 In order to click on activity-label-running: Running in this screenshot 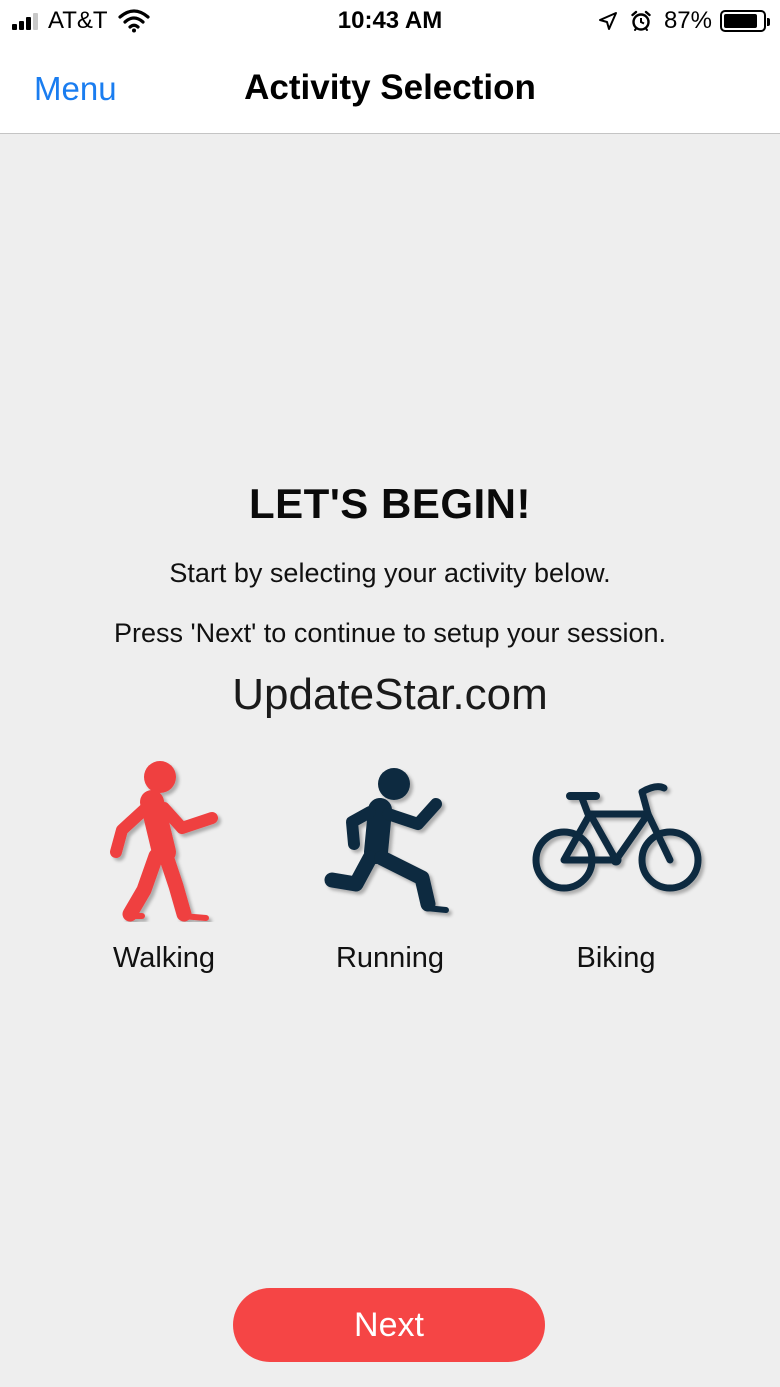, I will do `click(390, 958)`.